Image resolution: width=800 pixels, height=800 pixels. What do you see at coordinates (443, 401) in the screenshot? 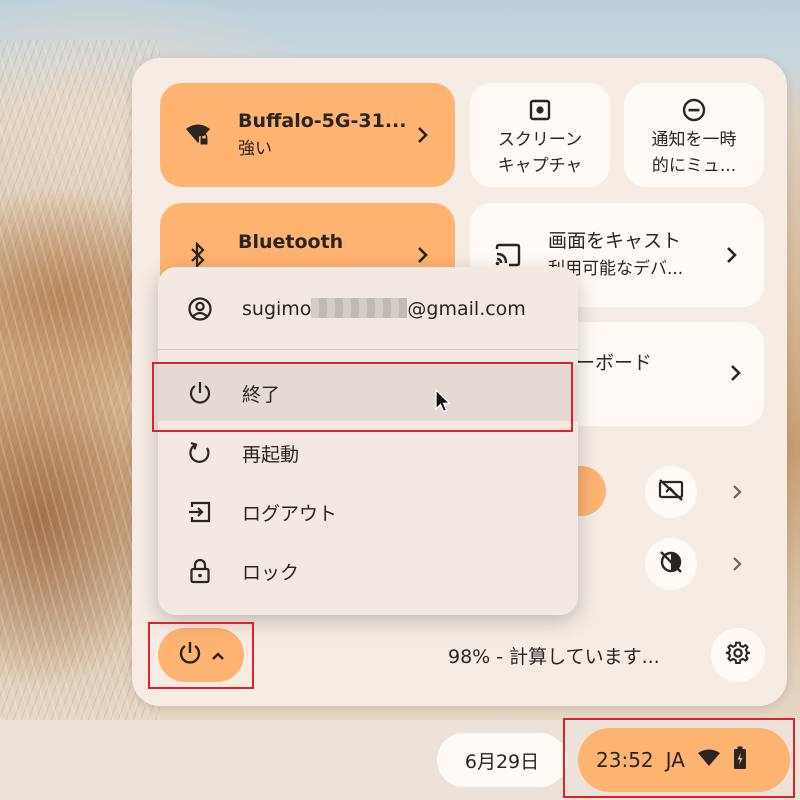
I see `mouse-cursor-icon` at bounding box center [443, 401].